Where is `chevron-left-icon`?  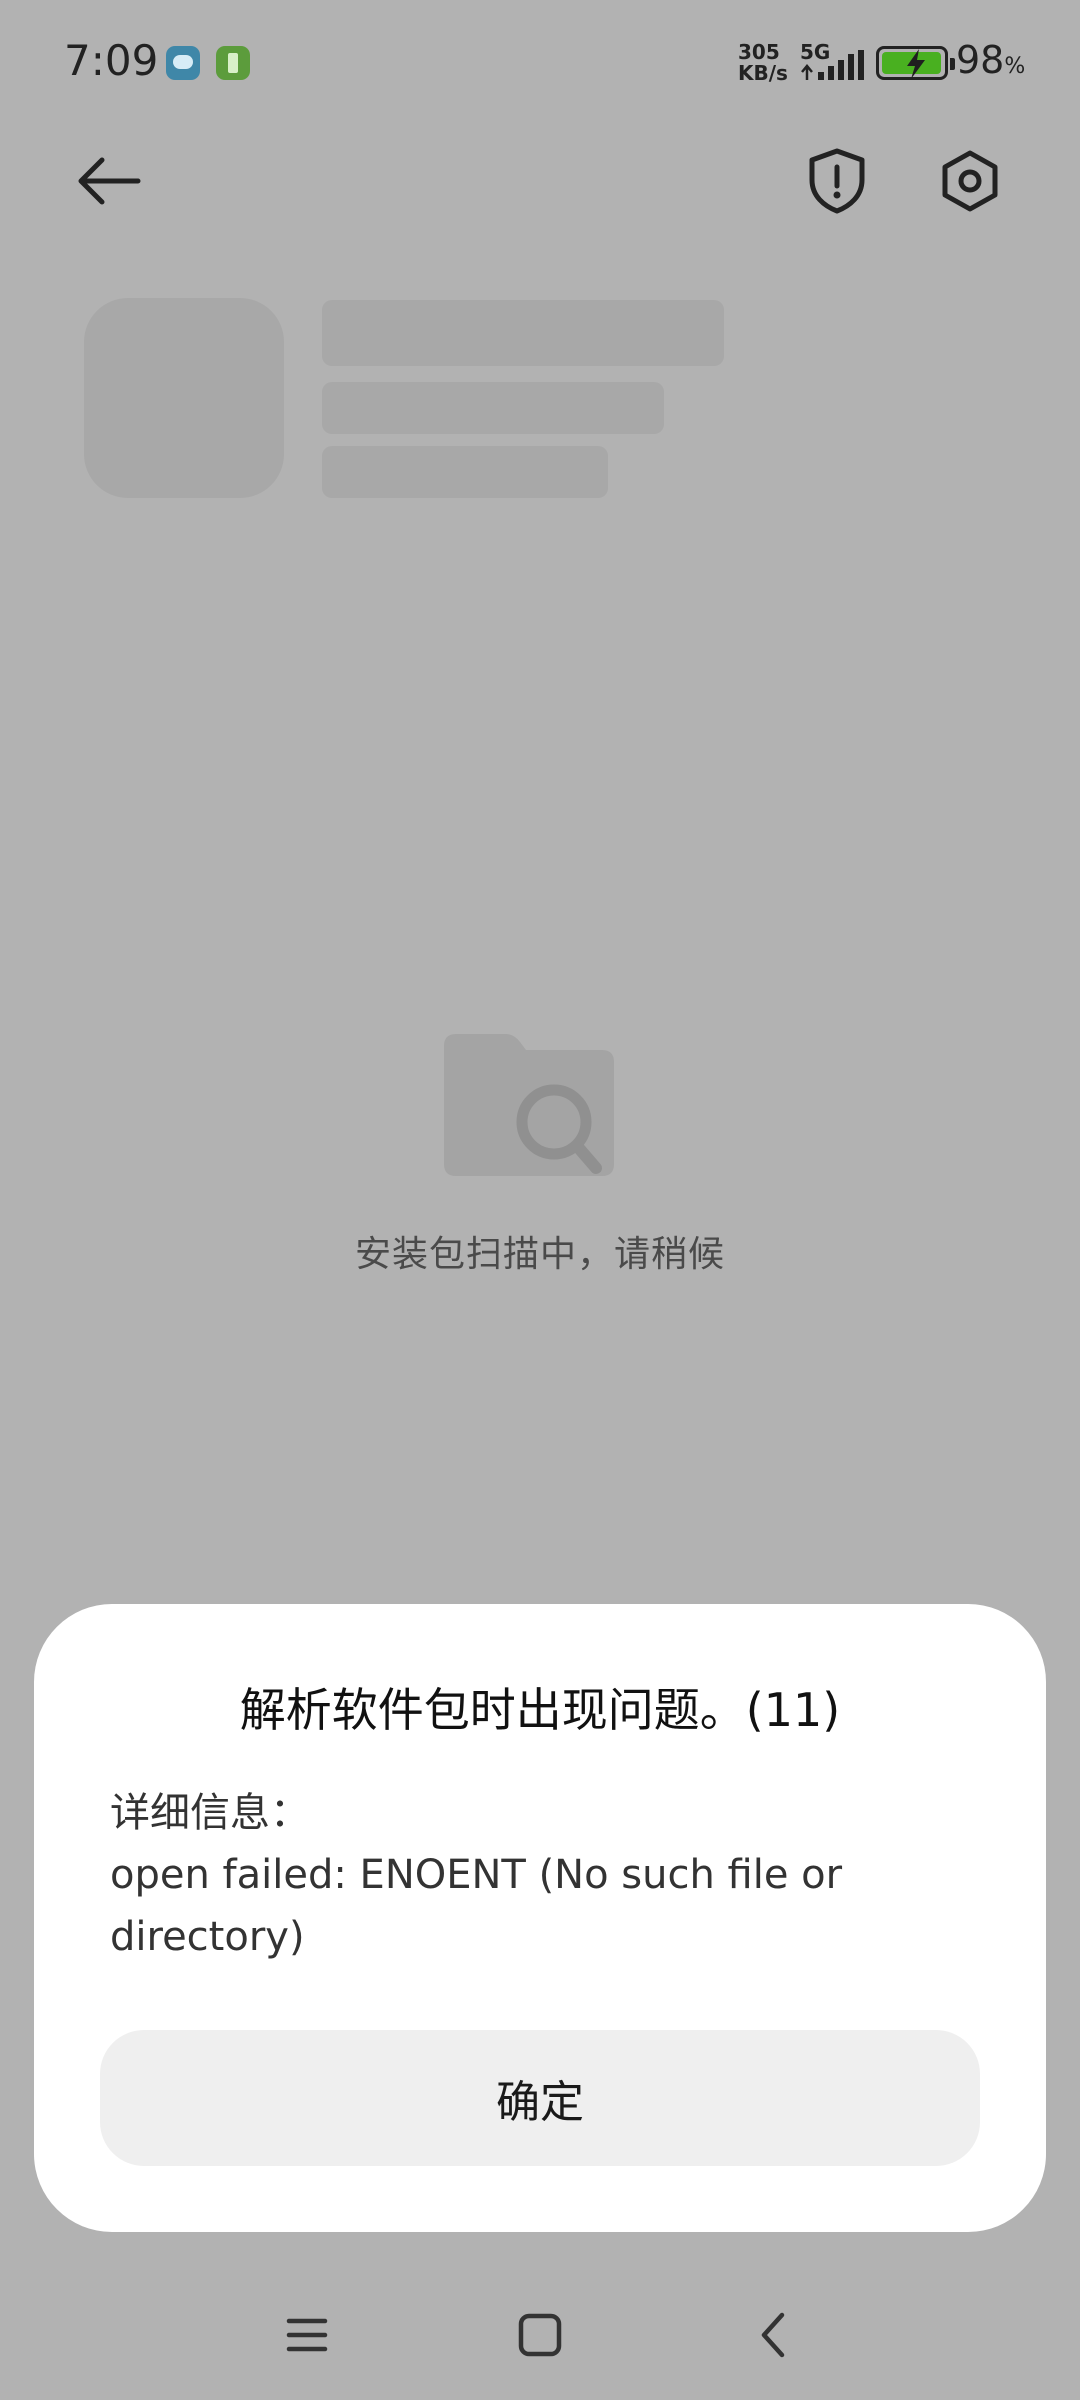 chevron-left-icon is located at coordinates (773, 2335).